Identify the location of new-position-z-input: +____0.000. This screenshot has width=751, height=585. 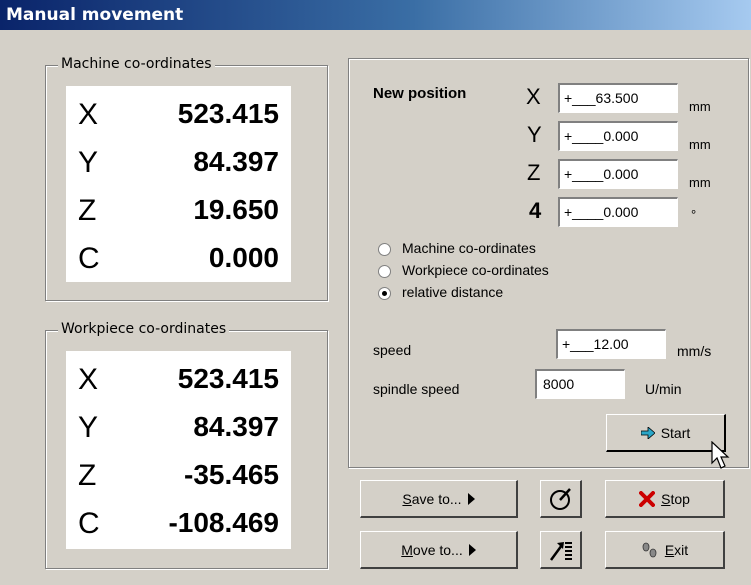
(618, 174).